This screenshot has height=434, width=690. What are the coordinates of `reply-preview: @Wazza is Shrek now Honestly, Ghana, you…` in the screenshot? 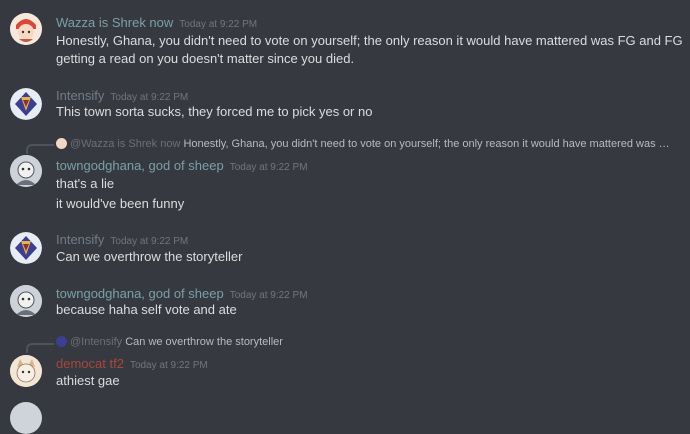 It's located at (366, 144).